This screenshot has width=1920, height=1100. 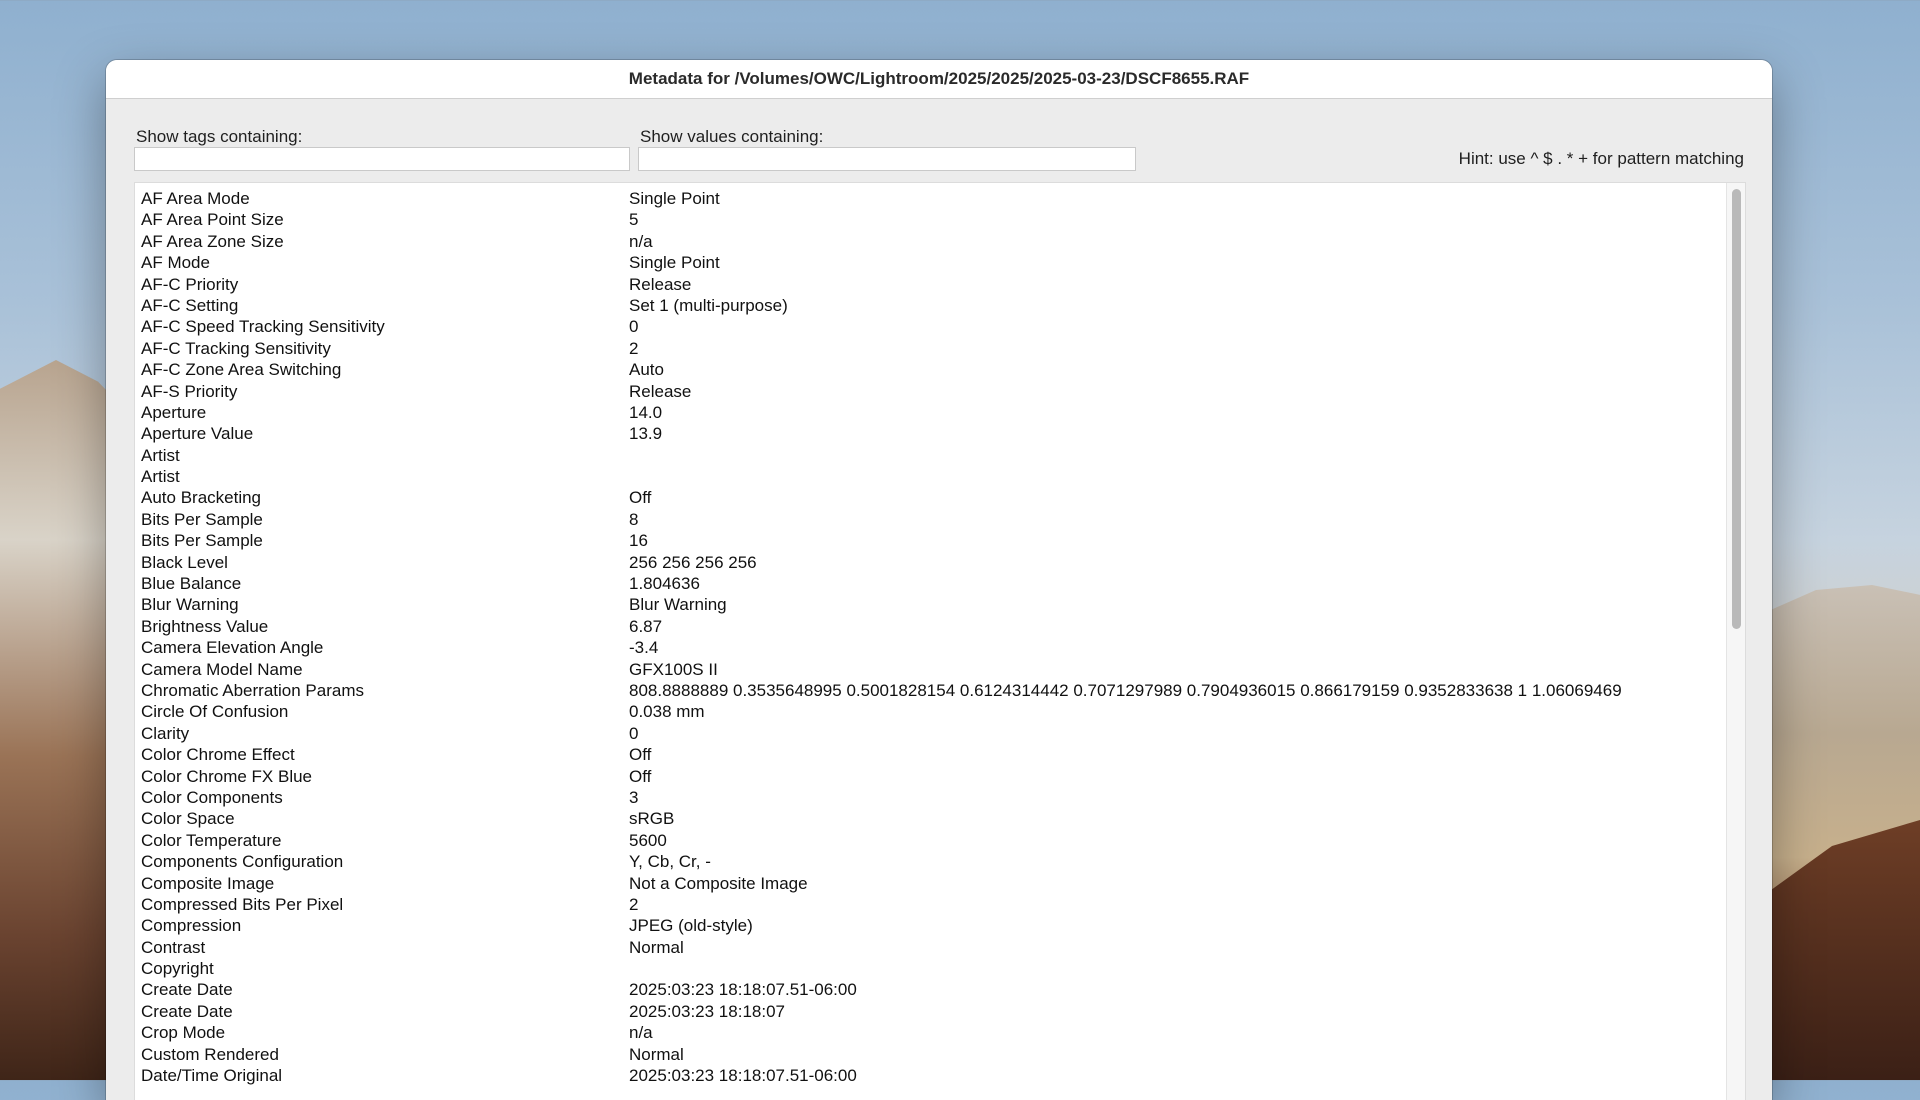 I want to click on metadata-tag: AF Area Mode, so click(x=195, y=198).